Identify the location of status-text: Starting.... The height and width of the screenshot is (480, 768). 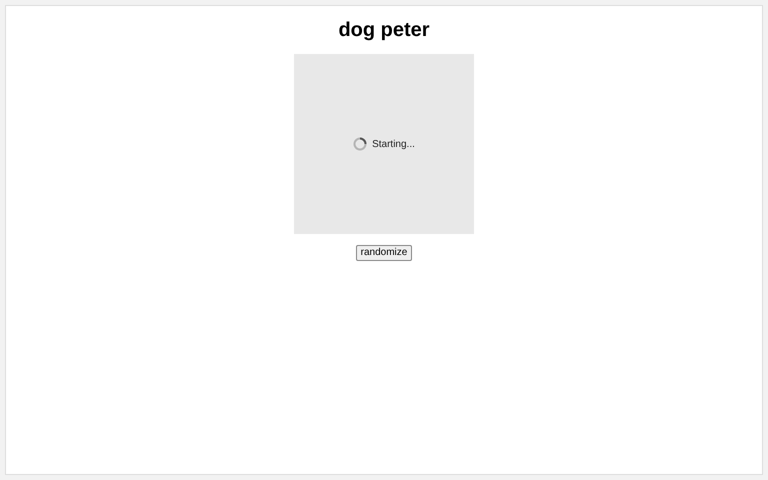
(393, 145).